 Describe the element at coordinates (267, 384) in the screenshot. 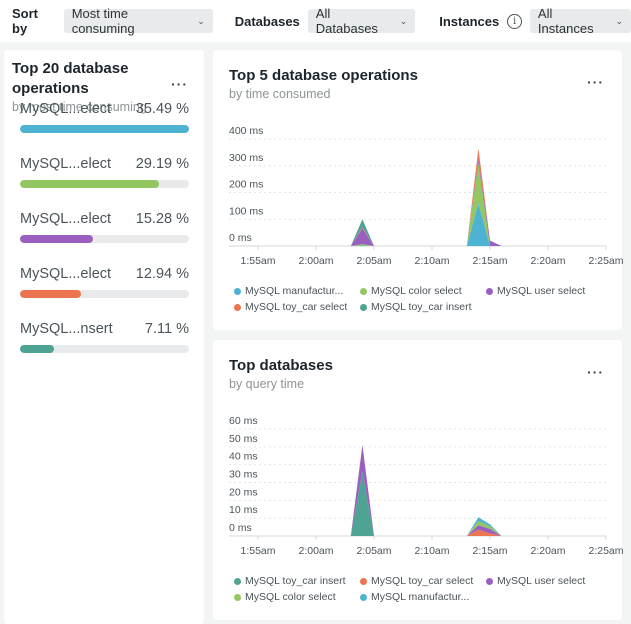

I see `card-subtitle: by query time` at that location.